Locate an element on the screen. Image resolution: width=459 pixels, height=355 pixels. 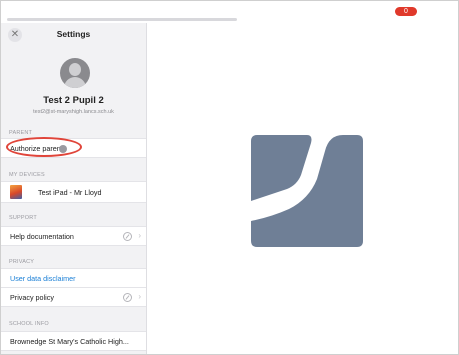
sidebar-title: Settings is located at coordinates (73, 34).